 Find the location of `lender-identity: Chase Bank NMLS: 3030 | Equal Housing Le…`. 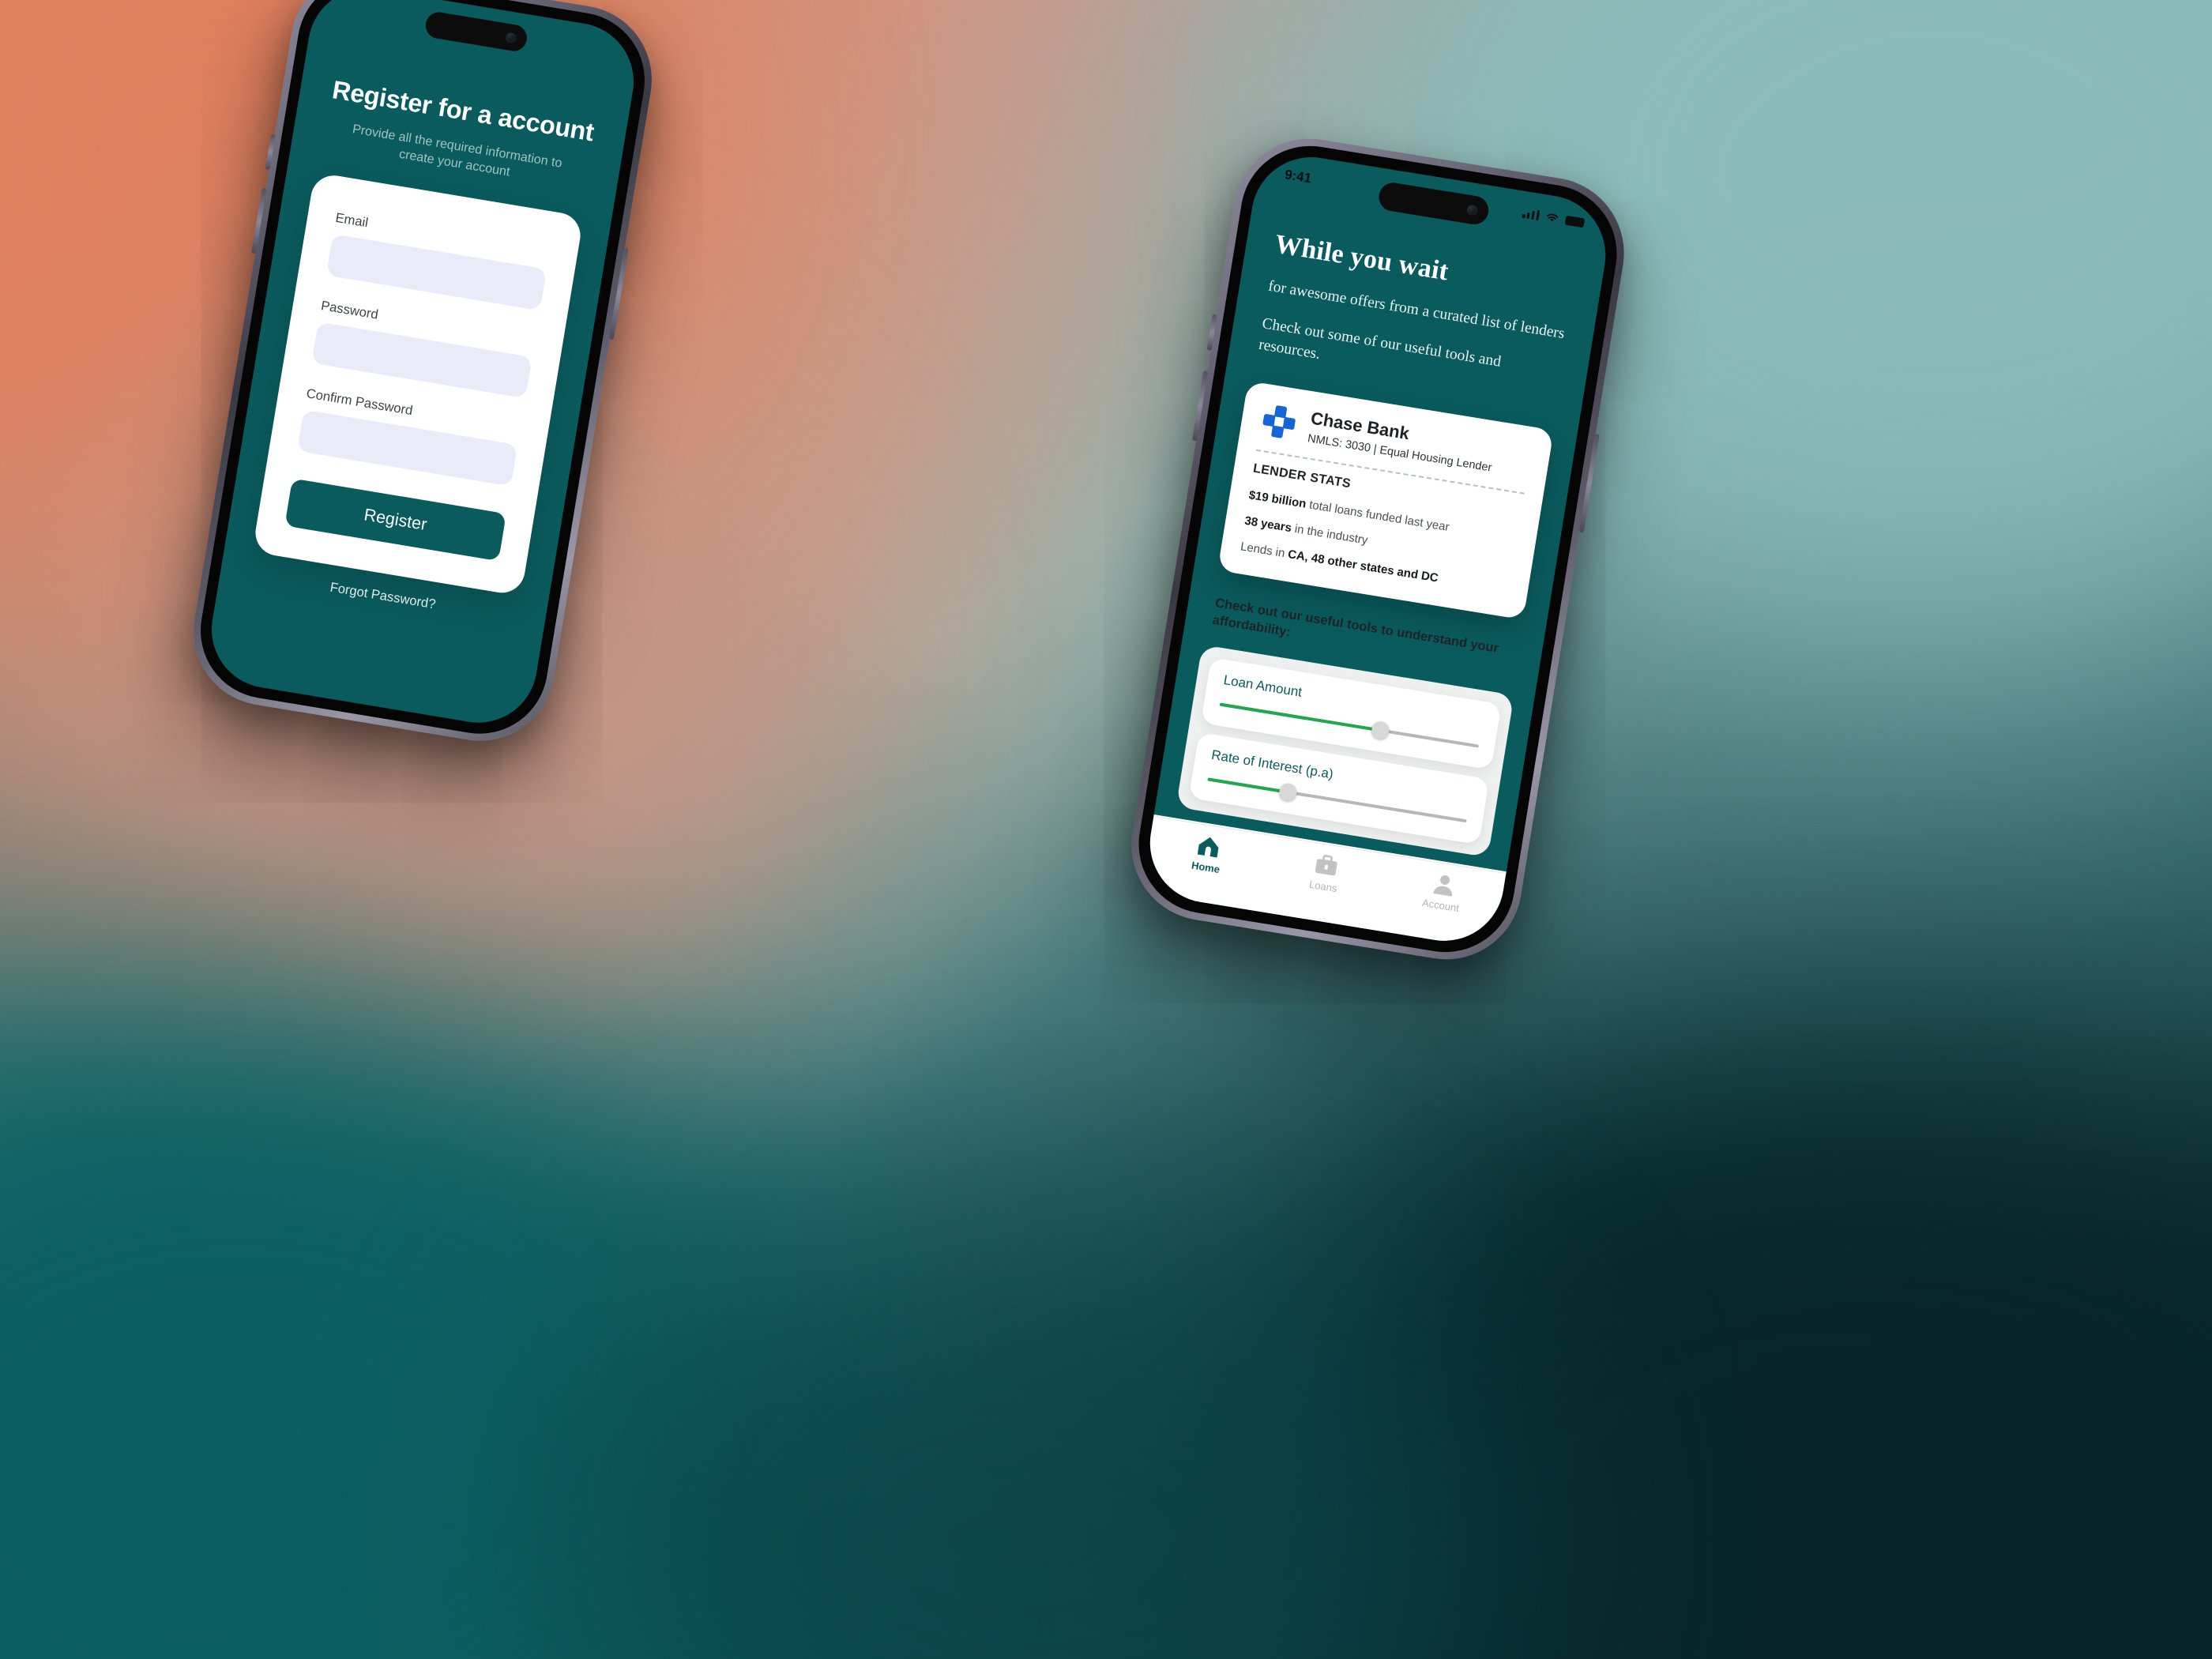

lender-identity: Chase Bank NMLS: 3030 | Equal Housing Le… is located at coordinates (1402, 441).